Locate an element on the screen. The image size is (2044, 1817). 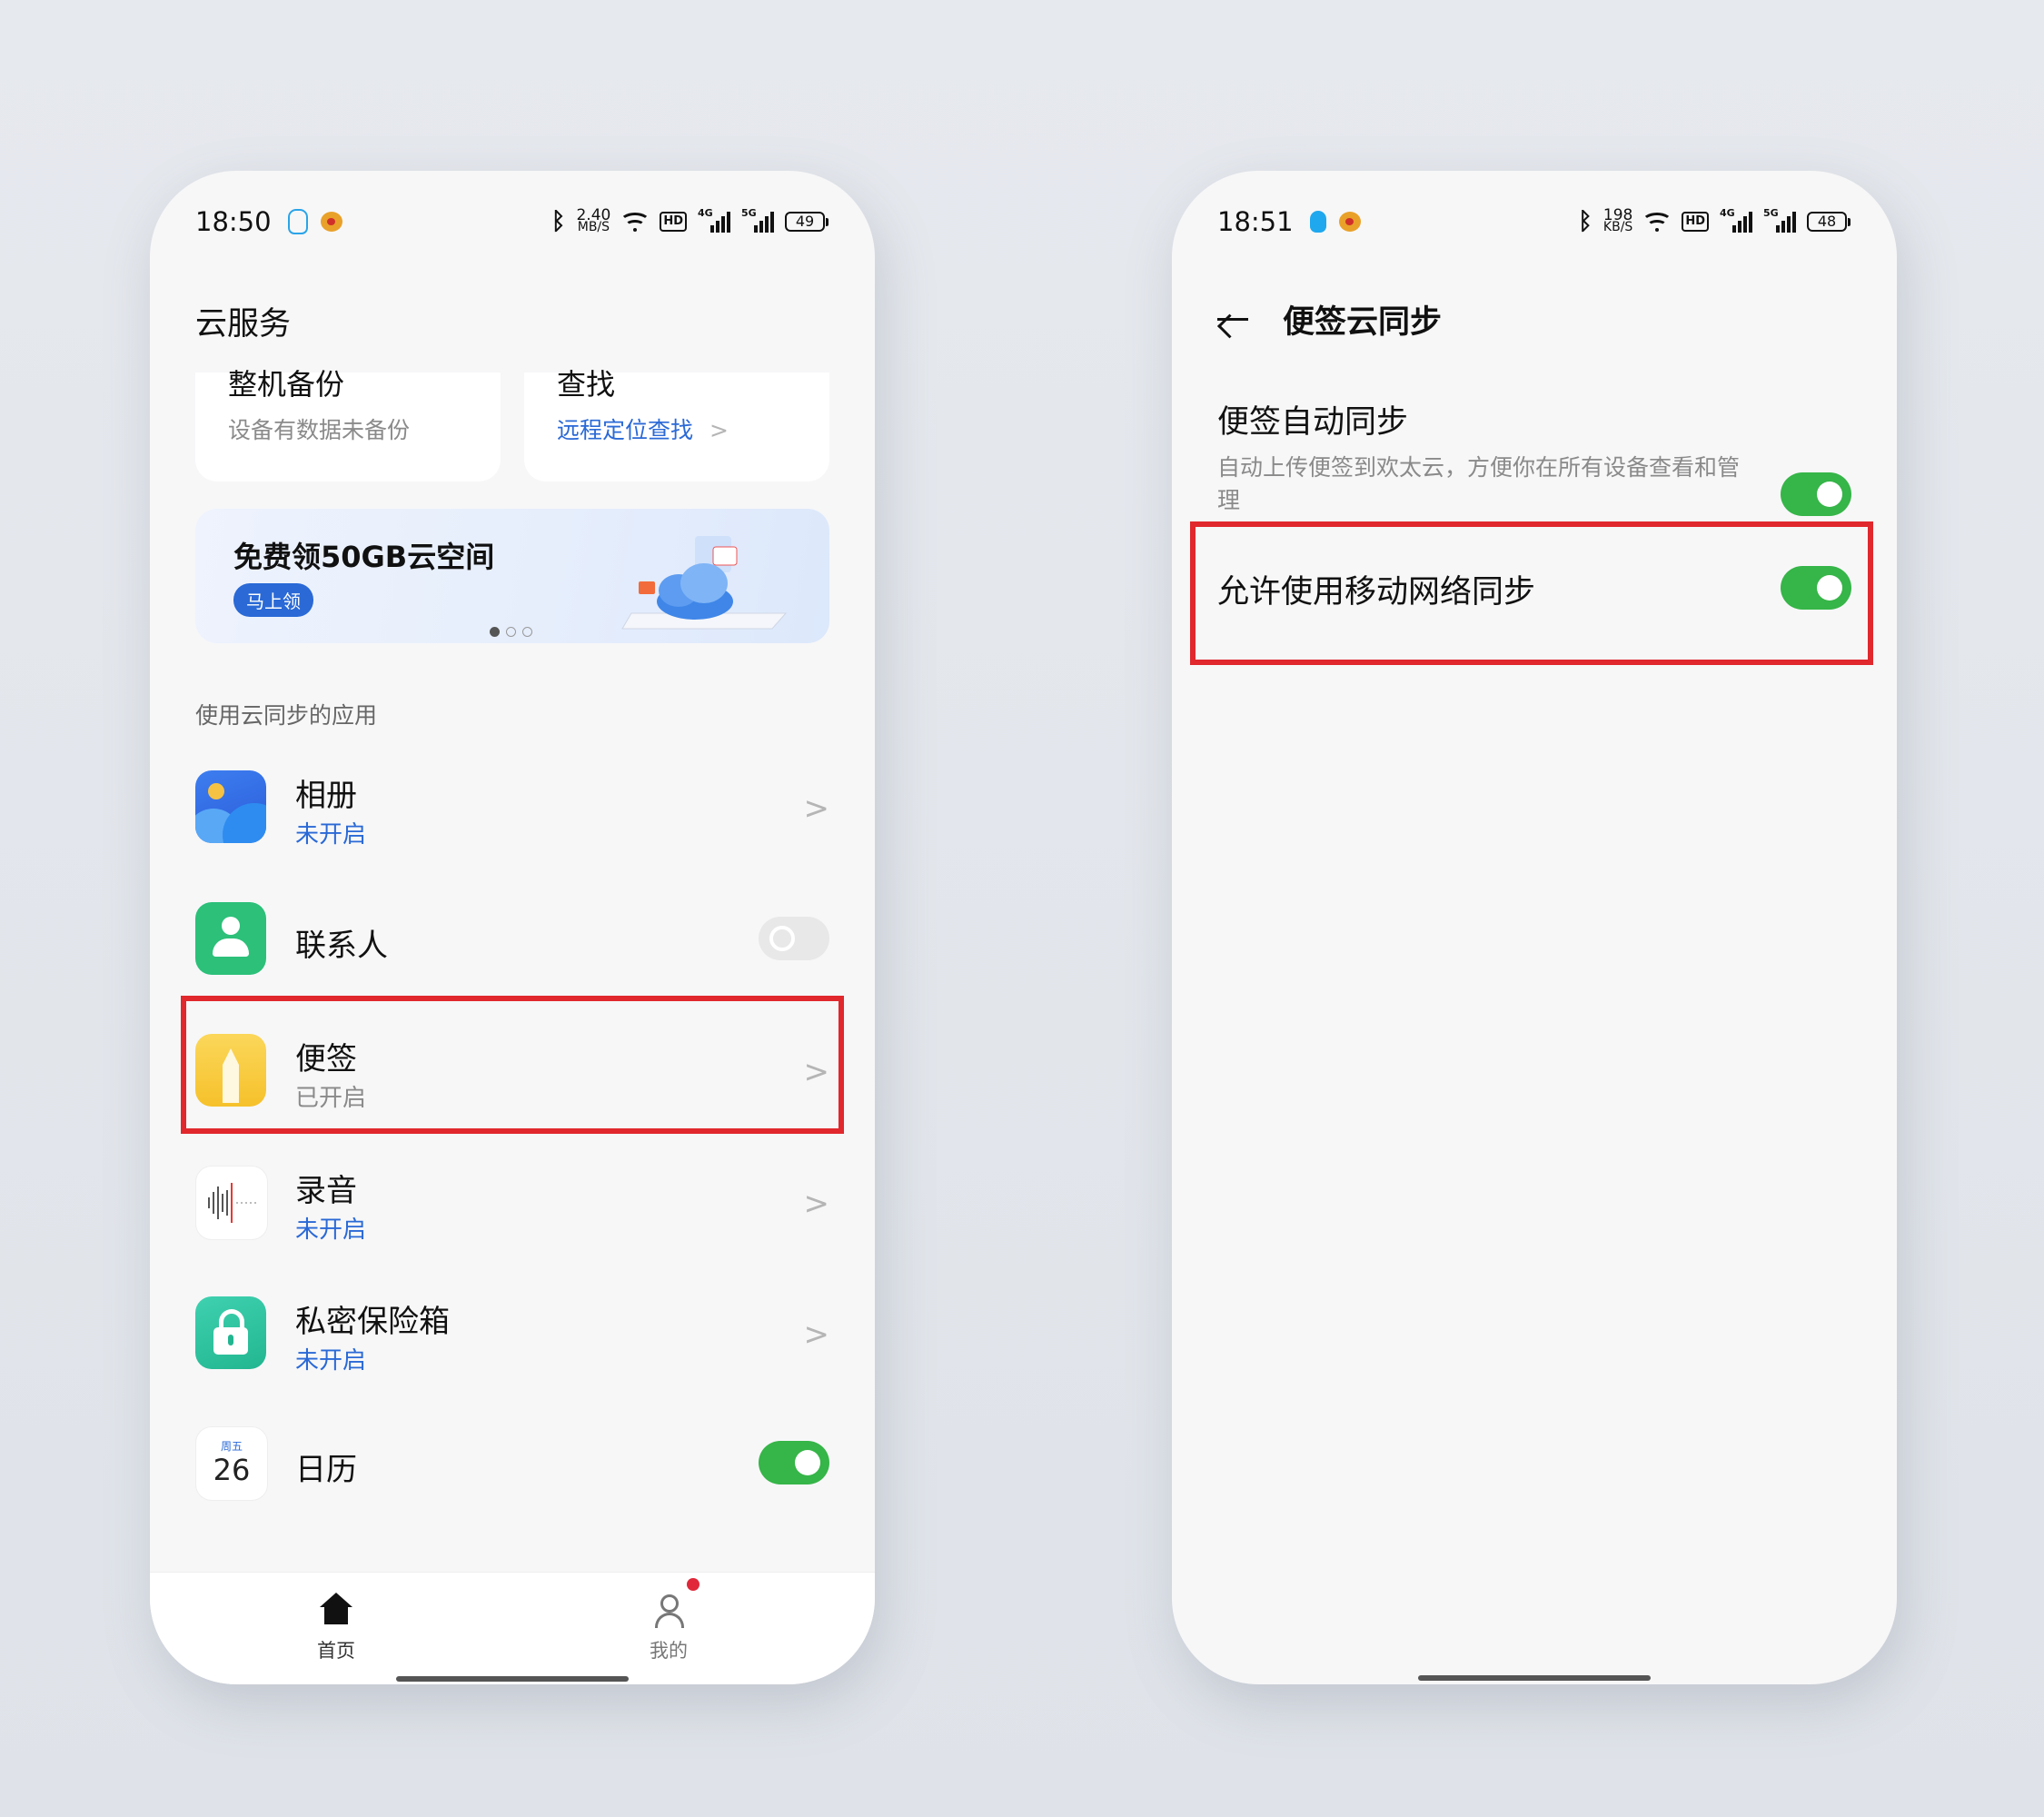
user-icon is located at coordinates (675, 1603).